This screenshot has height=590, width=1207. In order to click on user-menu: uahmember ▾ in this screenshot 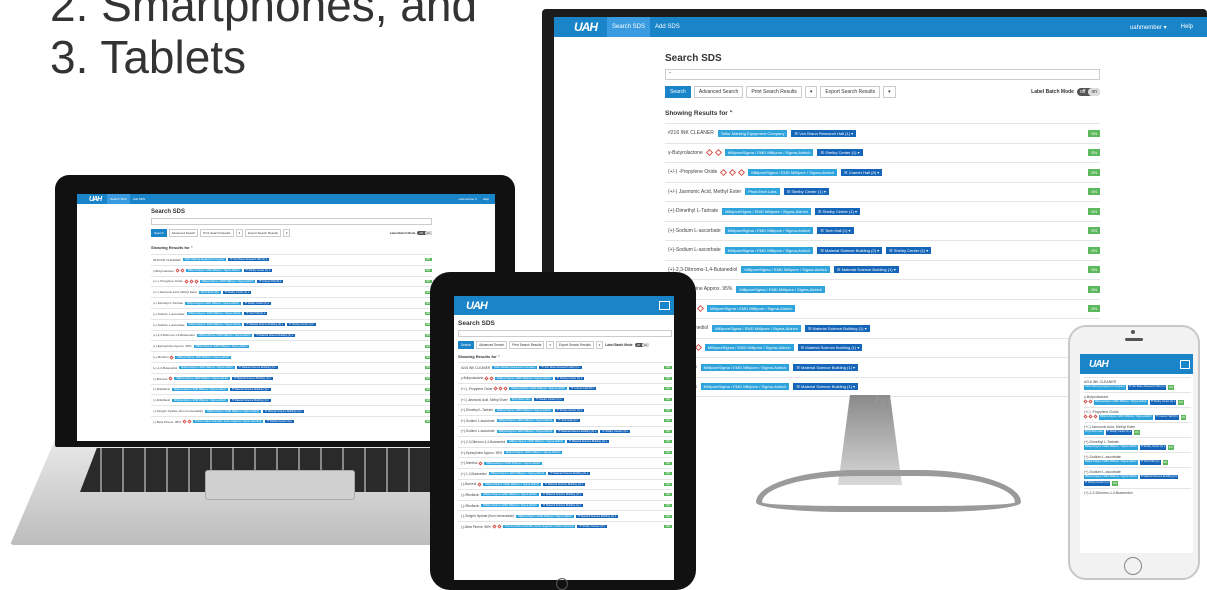, I will do `click(1148, 27)`.